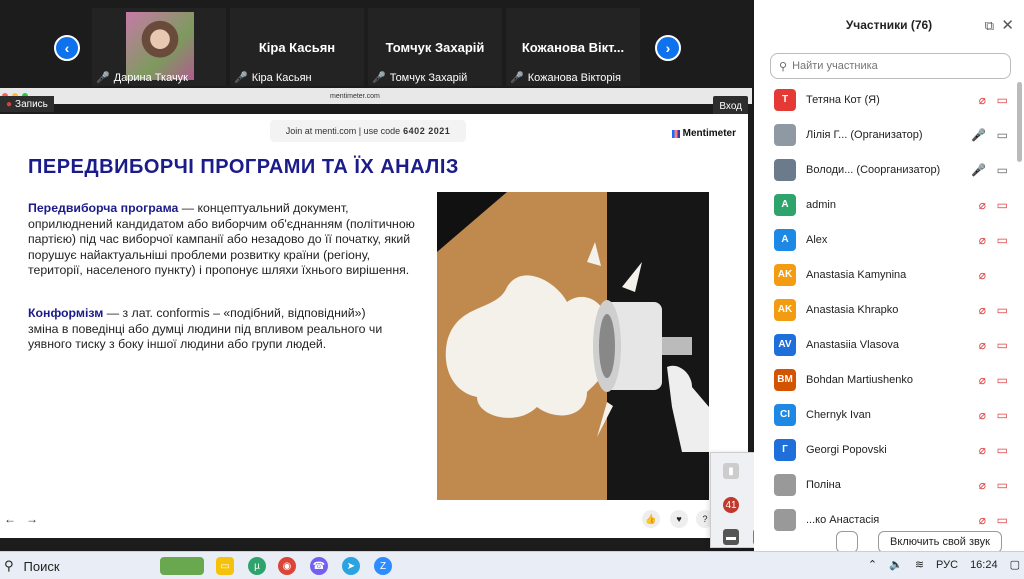 This screenshot has height=579, width=1024. I want to click on chrome-icon: ◉, so click(287, 566).